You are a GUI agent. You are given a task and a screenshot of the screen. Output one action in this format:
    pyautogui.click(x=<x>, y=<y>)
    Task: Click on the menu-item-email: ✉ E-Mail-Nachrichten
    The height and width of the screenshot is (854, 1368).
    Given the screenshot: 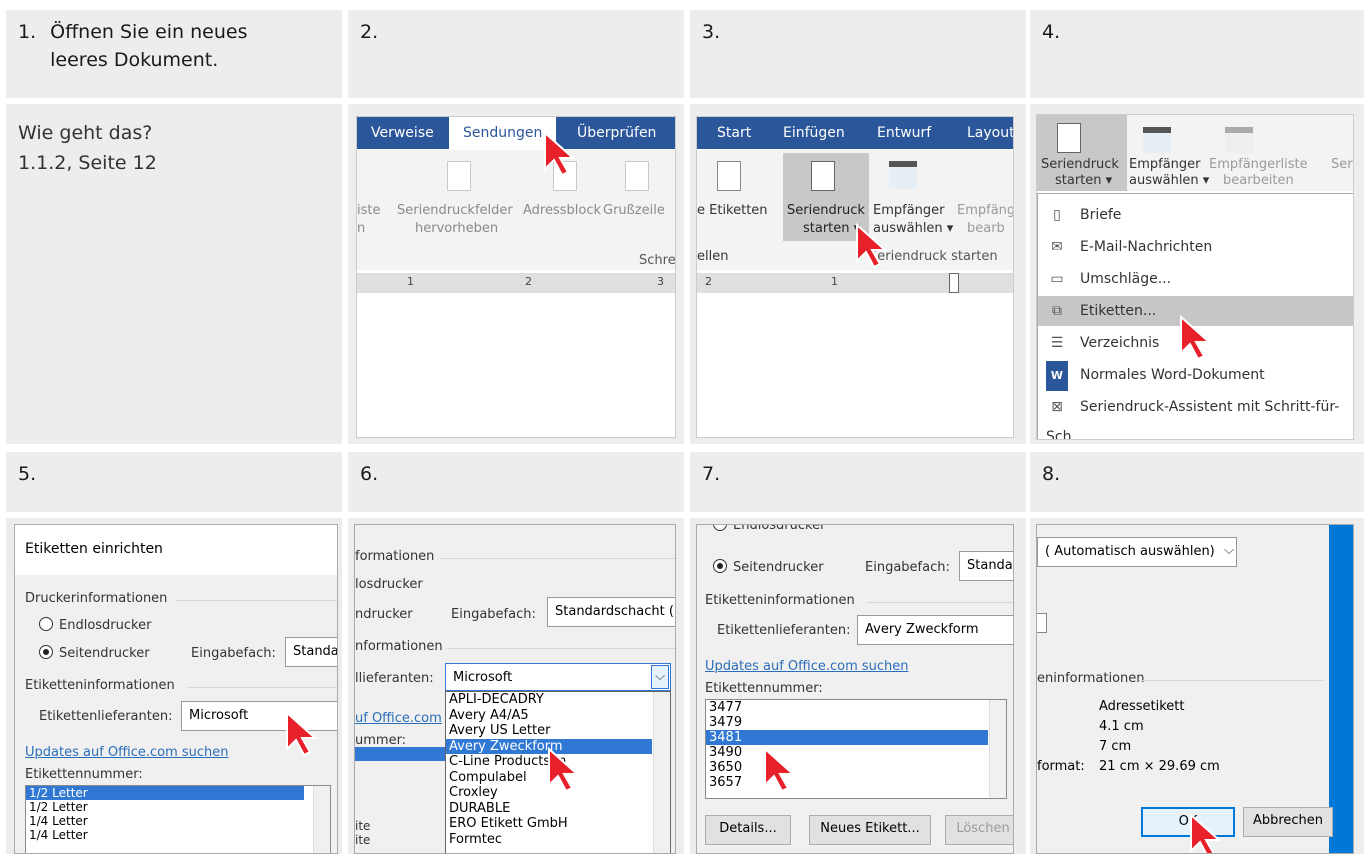 What is the action you would take?
    pyautogui.click(x=1199, y=247)
    